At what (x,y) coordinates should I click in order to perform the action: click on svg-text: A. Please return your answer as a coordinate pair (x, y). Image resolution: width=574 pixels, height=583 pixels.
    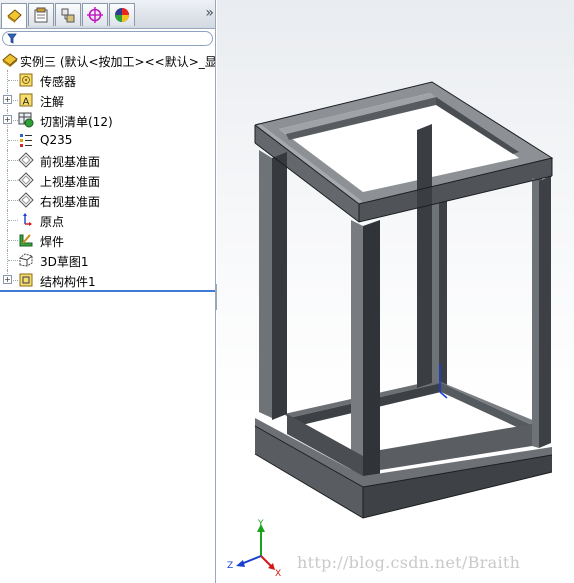
    Looking at the image, I should click on (26, 102).